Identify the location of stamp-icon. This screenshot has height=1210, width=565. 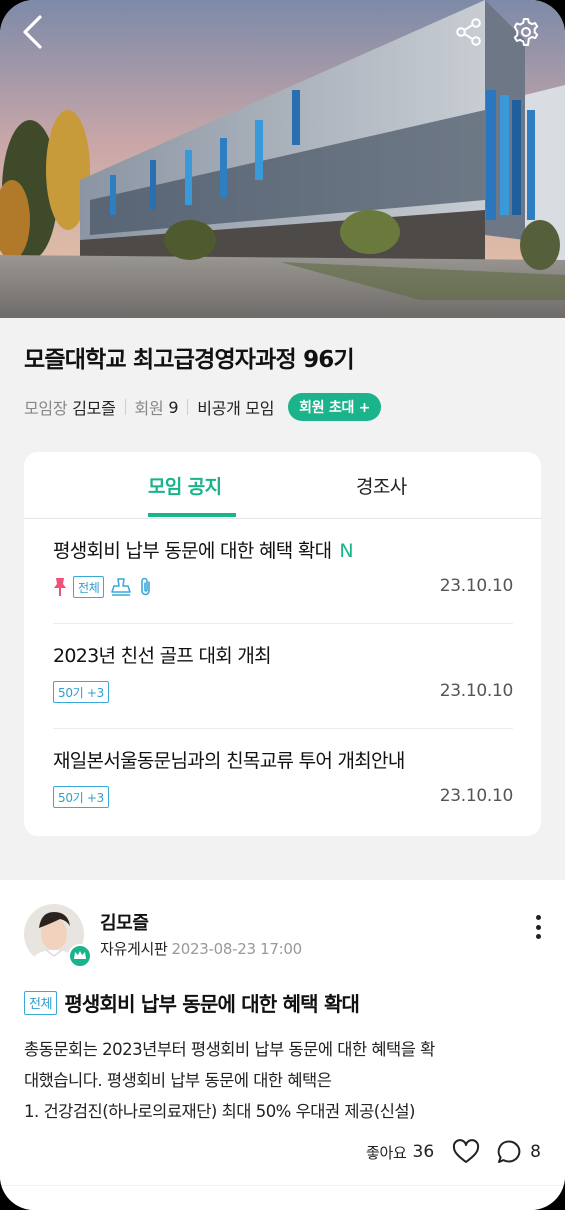
(121, 587).